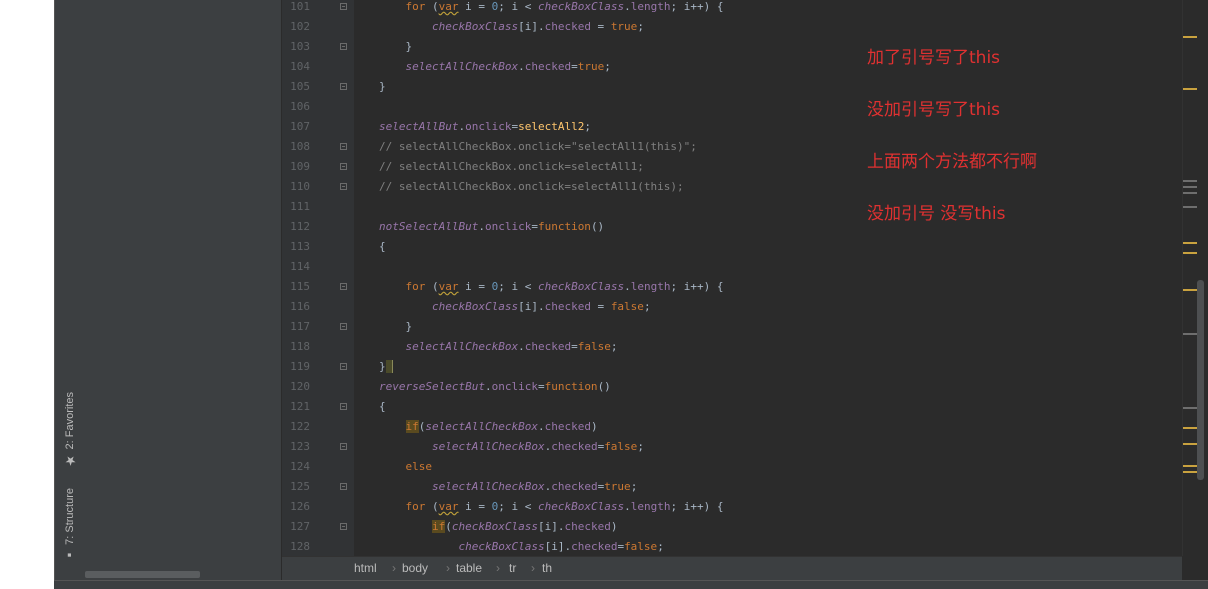 This screenshot has height=589, width=1208. What do you see at coordinates (300, 266) in the screenshot?
I see `line-number: 114` at bounding box center [300, 266].